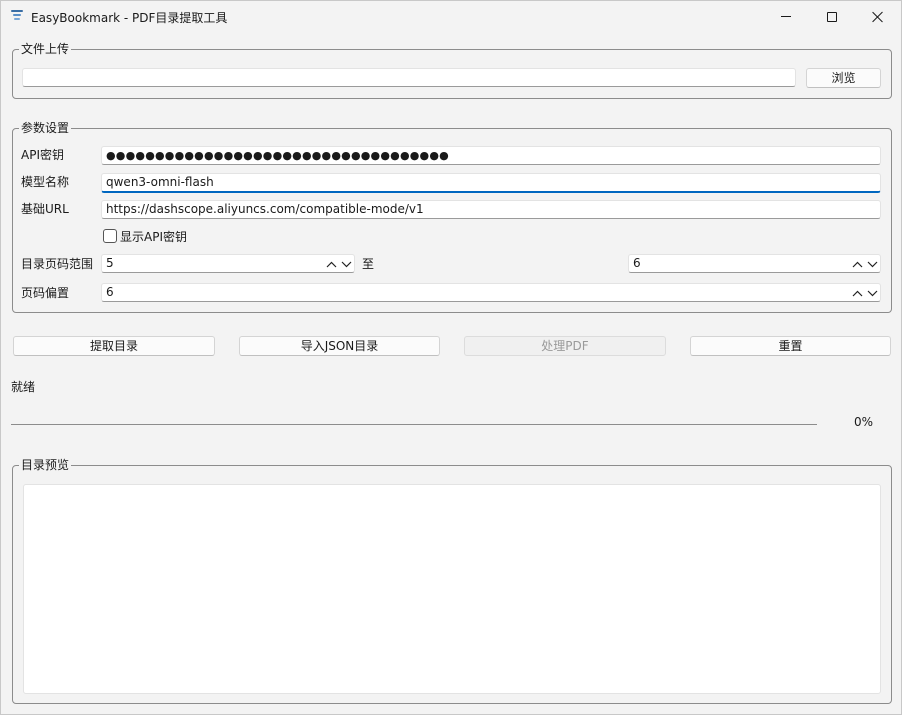 The image size is (902, 715). I want to click on minimize-button, so click(786, 16).